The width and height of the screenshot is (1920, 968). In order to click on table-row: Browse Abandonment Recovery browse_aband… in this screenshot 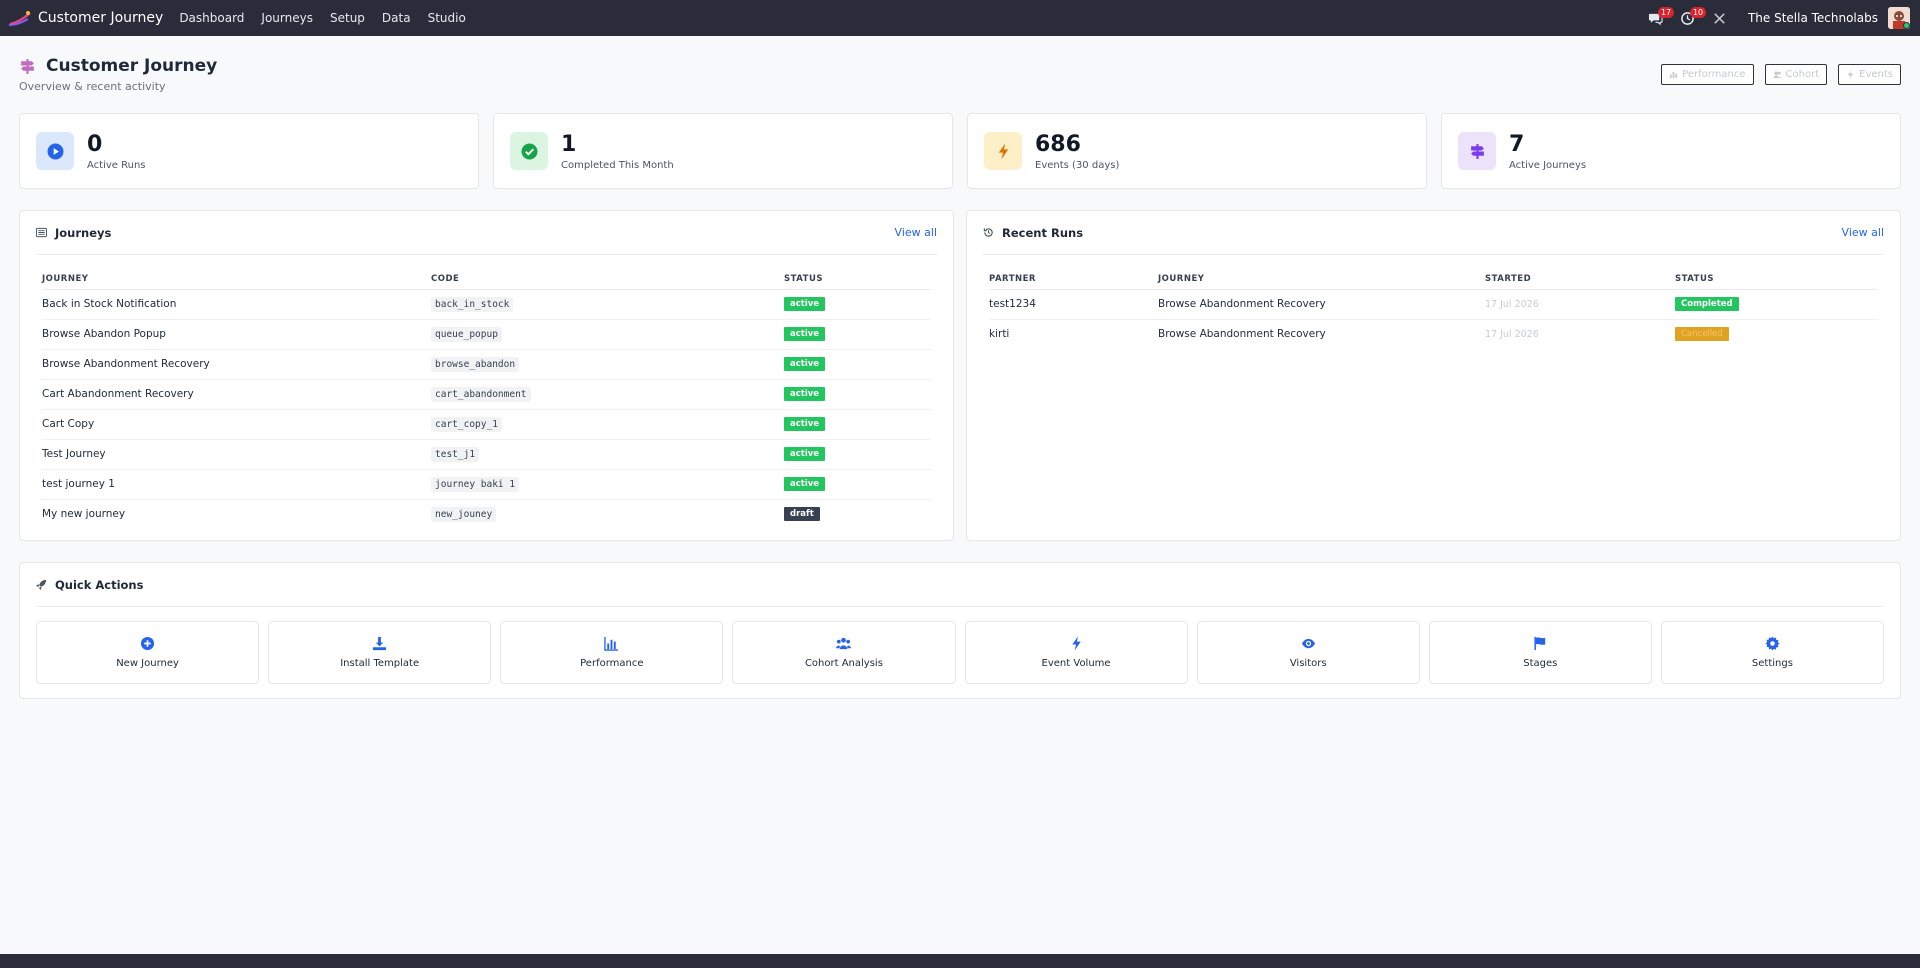, I will do `click(486, 364)`.